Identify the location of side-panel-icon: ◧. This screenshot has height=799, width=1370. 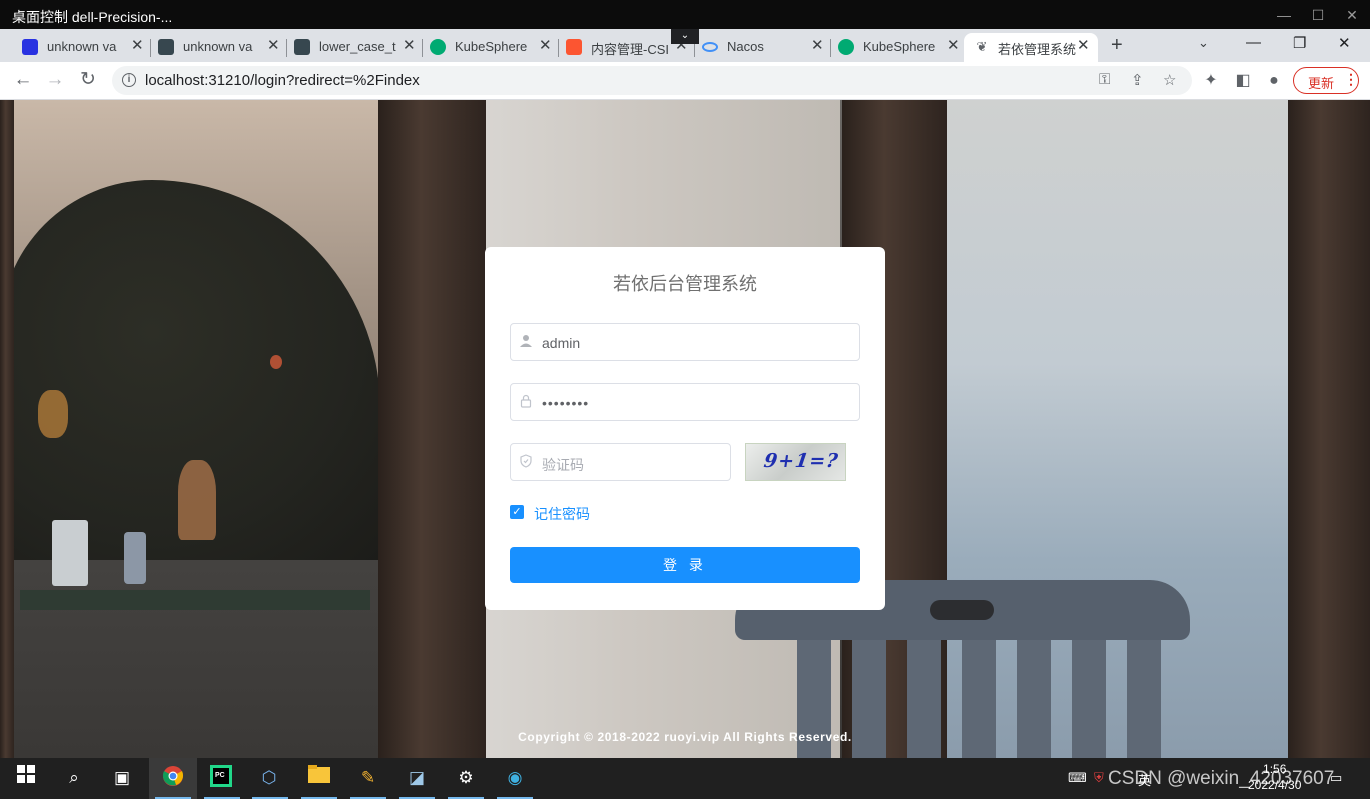
(1243, 81).